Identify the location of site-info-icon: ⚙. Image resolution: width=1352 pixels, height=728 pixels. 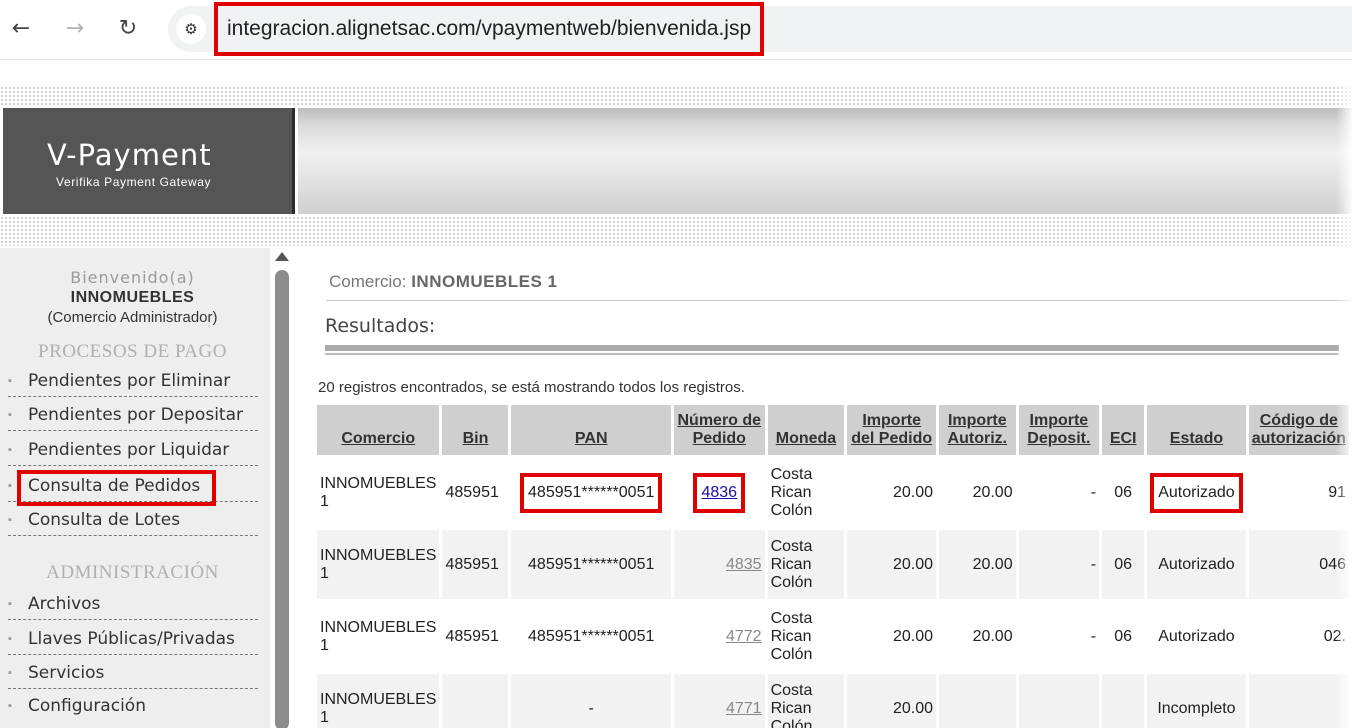
(191, 29).